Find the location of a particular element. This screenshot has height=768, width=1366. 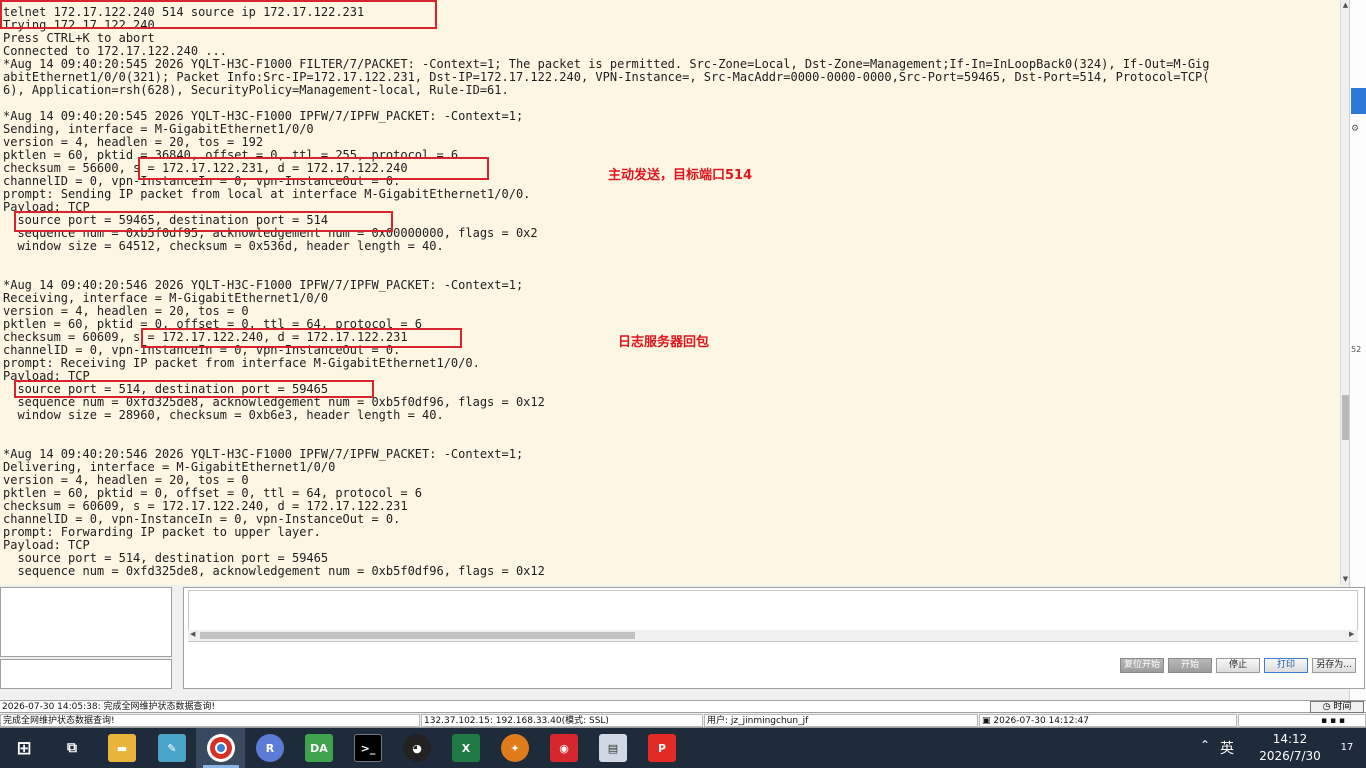

p-app-icon: P is located at coordinates (662, 748).